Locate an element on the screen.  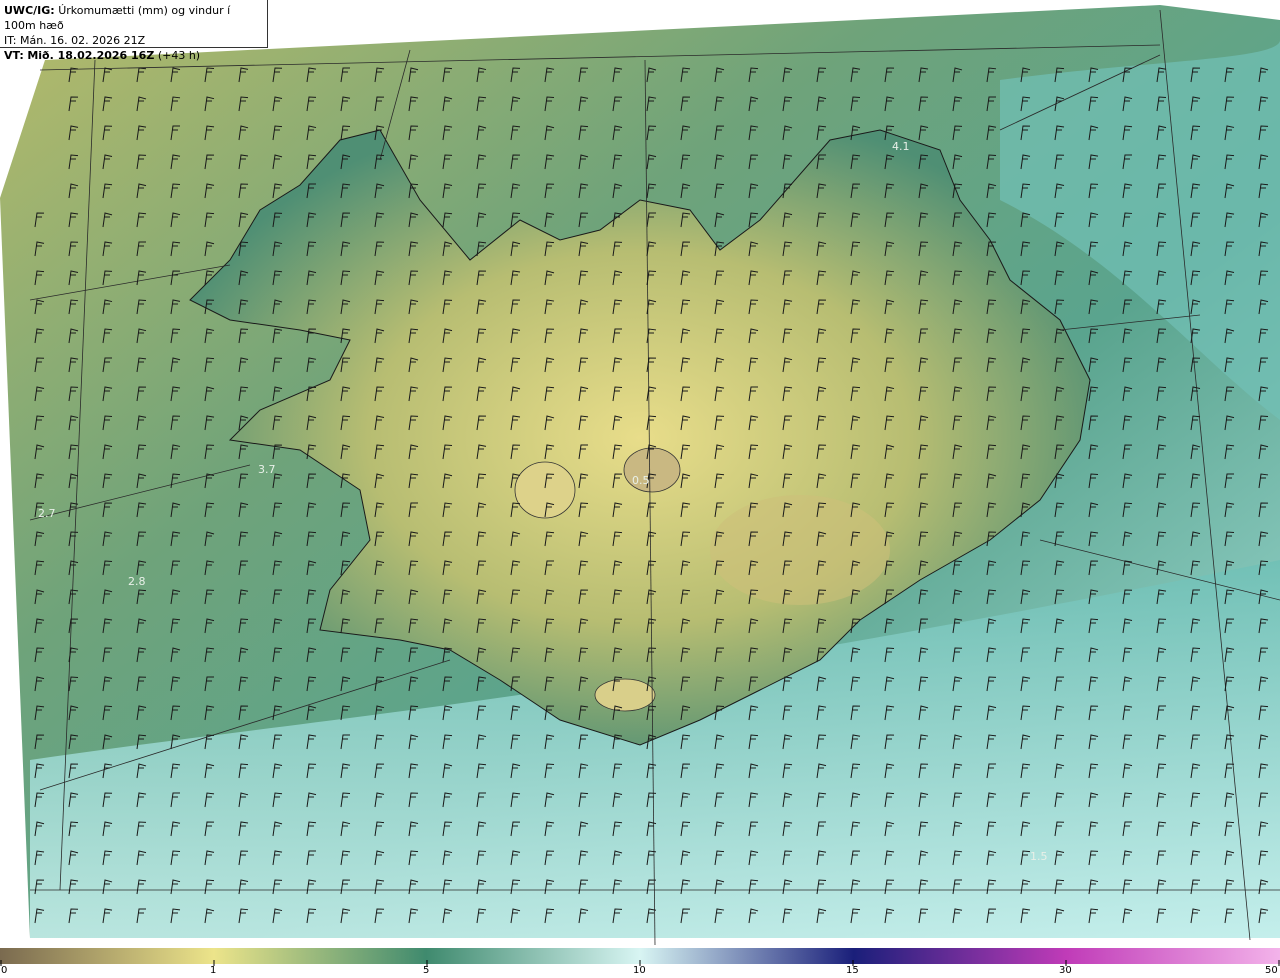
map-label: 3.7 is located at coordinates (267, 469).